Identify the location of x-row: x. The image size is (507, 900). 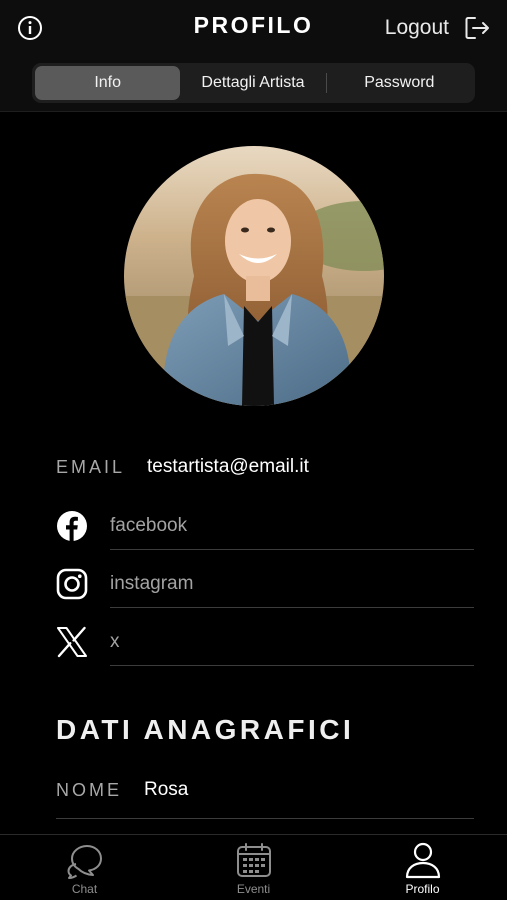
(265, 651).